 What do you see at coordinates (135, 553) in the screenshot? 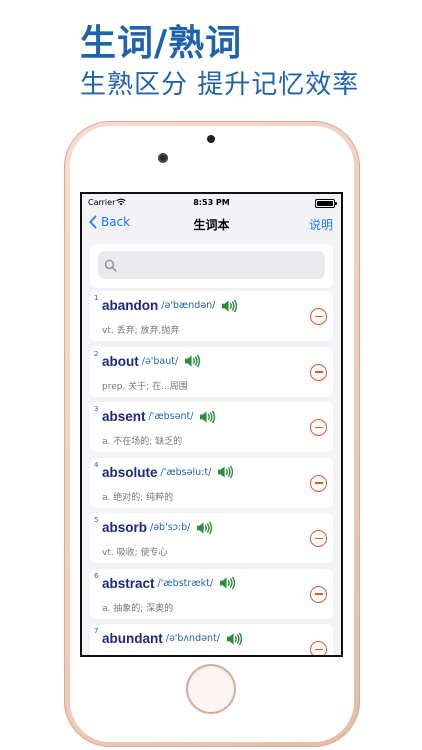
I see `word-definition: vt. 吸收; 使专心` at bounding box center [135, 553].